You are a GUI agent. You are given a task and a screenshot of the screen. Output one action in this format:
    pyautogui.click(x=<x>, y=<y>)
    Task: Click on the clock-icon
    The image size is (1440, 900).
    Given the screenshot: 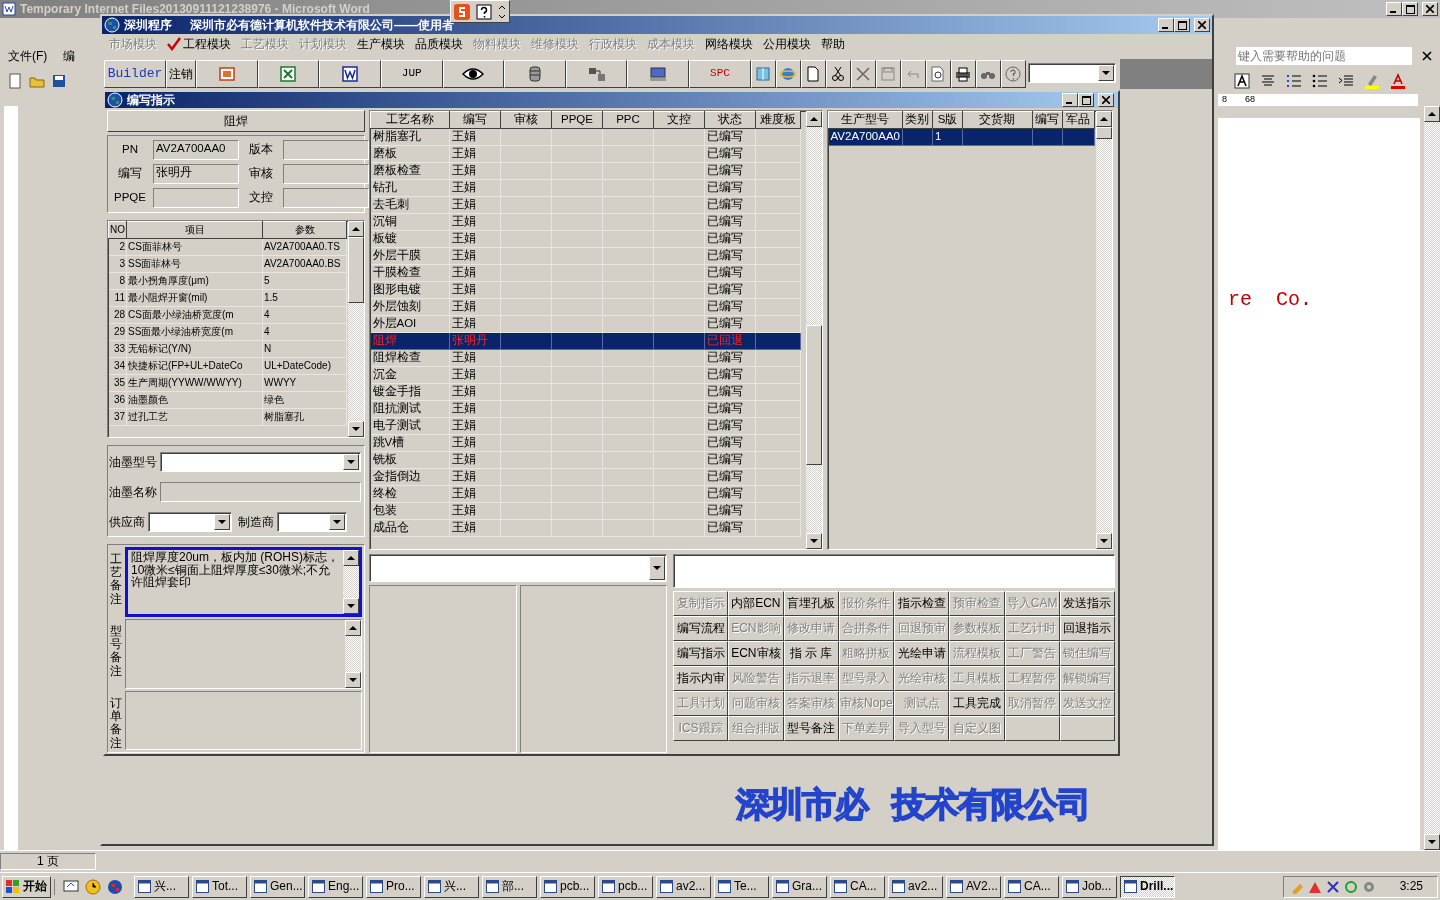 What is the action you would take?
    pyautogui.click(x=93, y=886)
    